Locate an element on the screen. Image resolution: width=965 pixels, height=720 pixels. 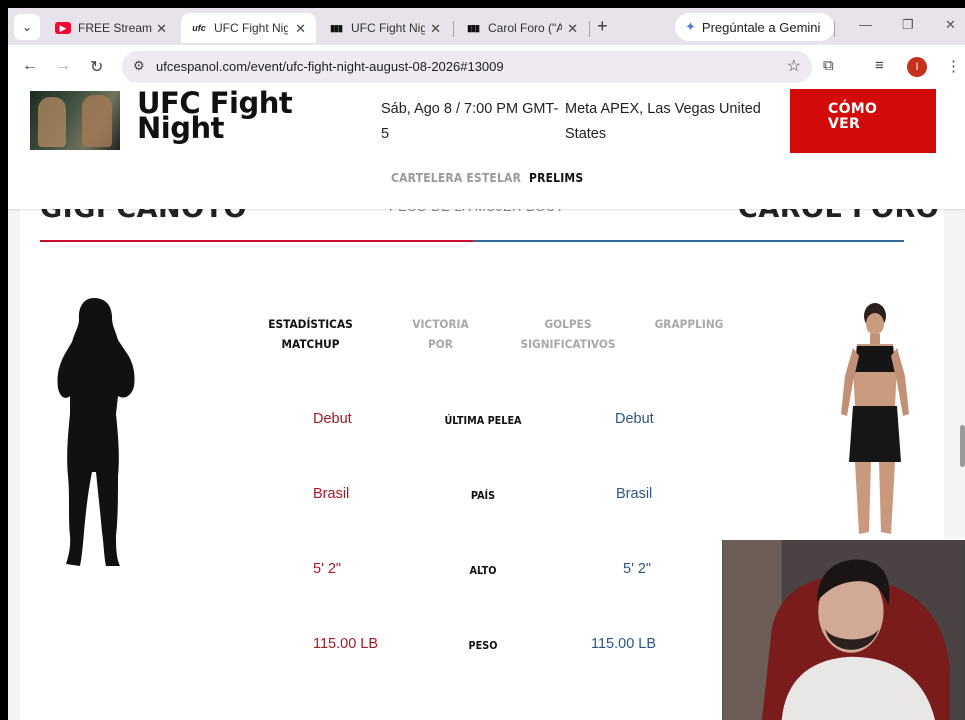
webcam-overlay is located at coordinates (842, 629).